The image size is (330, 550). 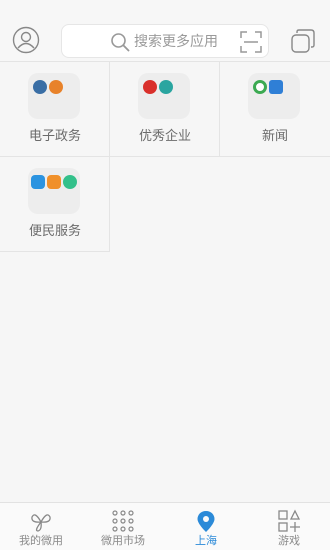 I want to click on shapes-icon, so click(x=289, y=520).